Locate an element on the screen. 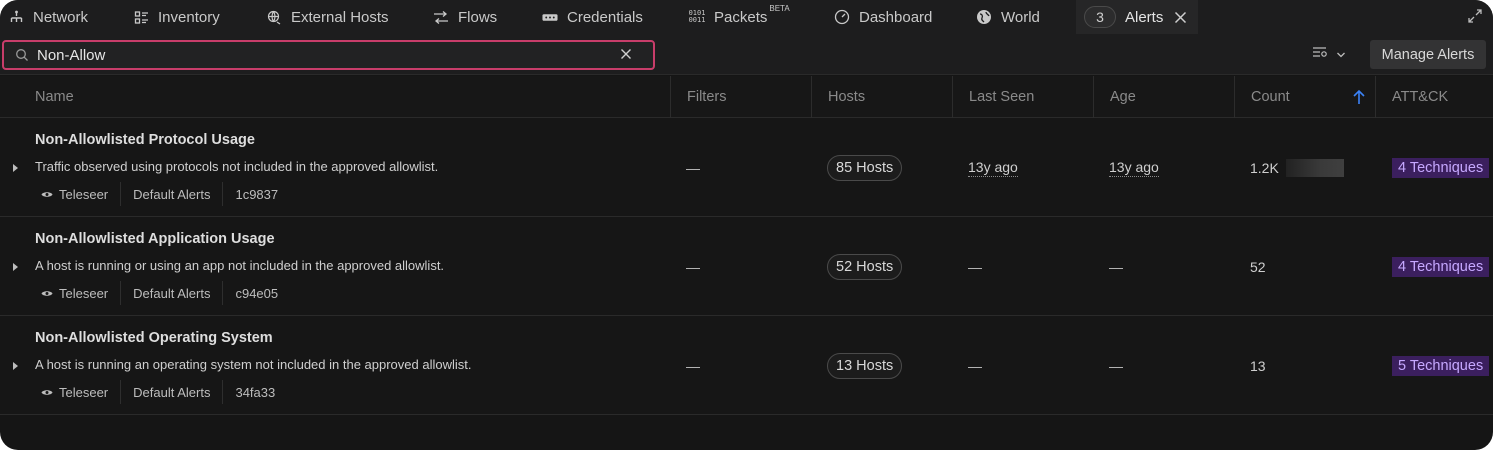 The width and height of the screenshot is (1493, 450). tab-credentials: Credentials is located at coordinates (592, 17).